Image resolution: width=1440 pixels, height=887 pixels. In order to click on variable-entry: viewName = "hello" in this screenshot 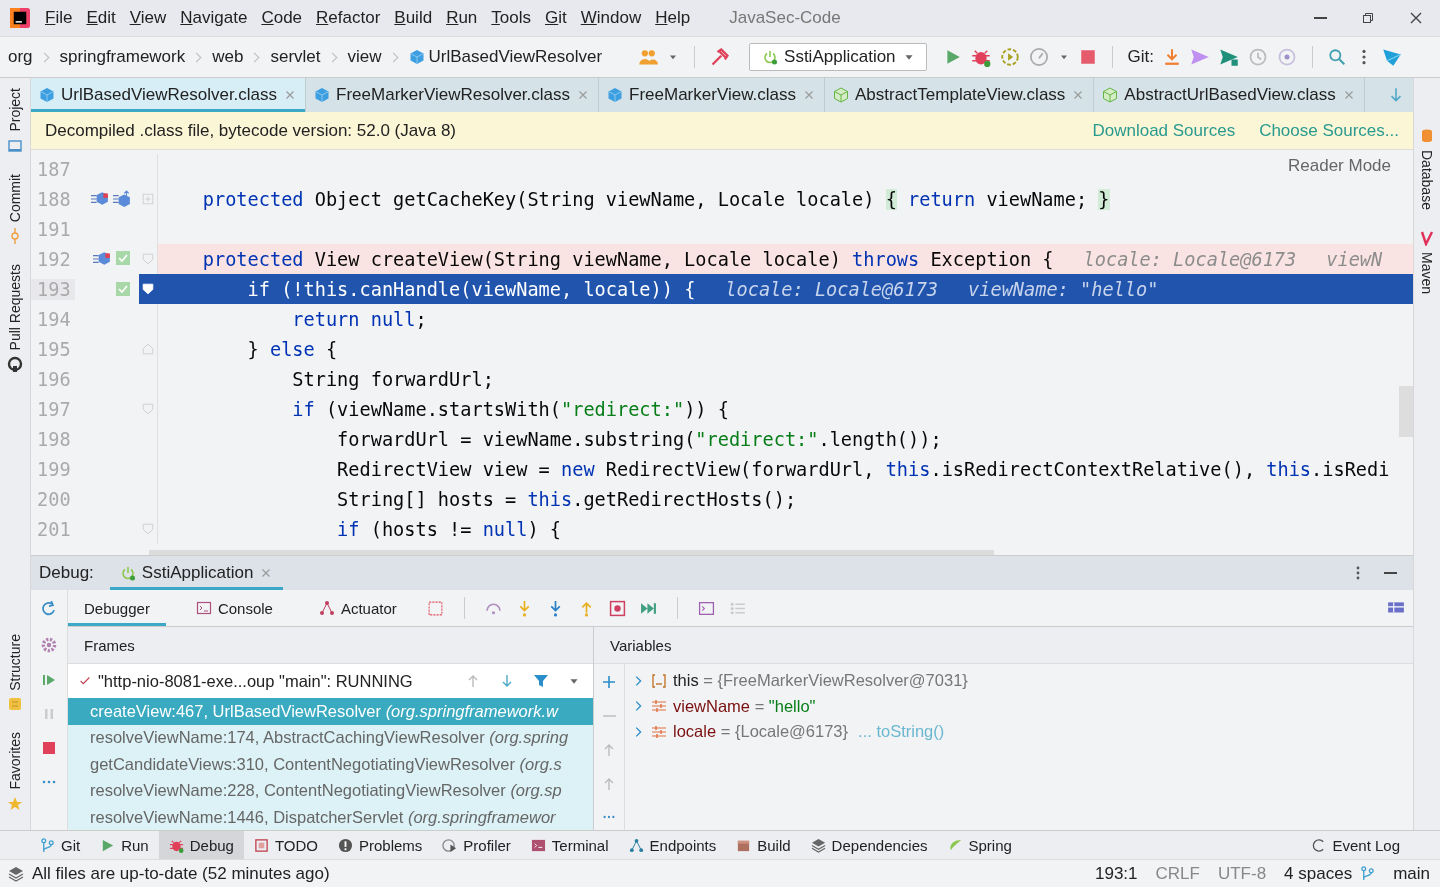, I will do `click(744, 706)`.